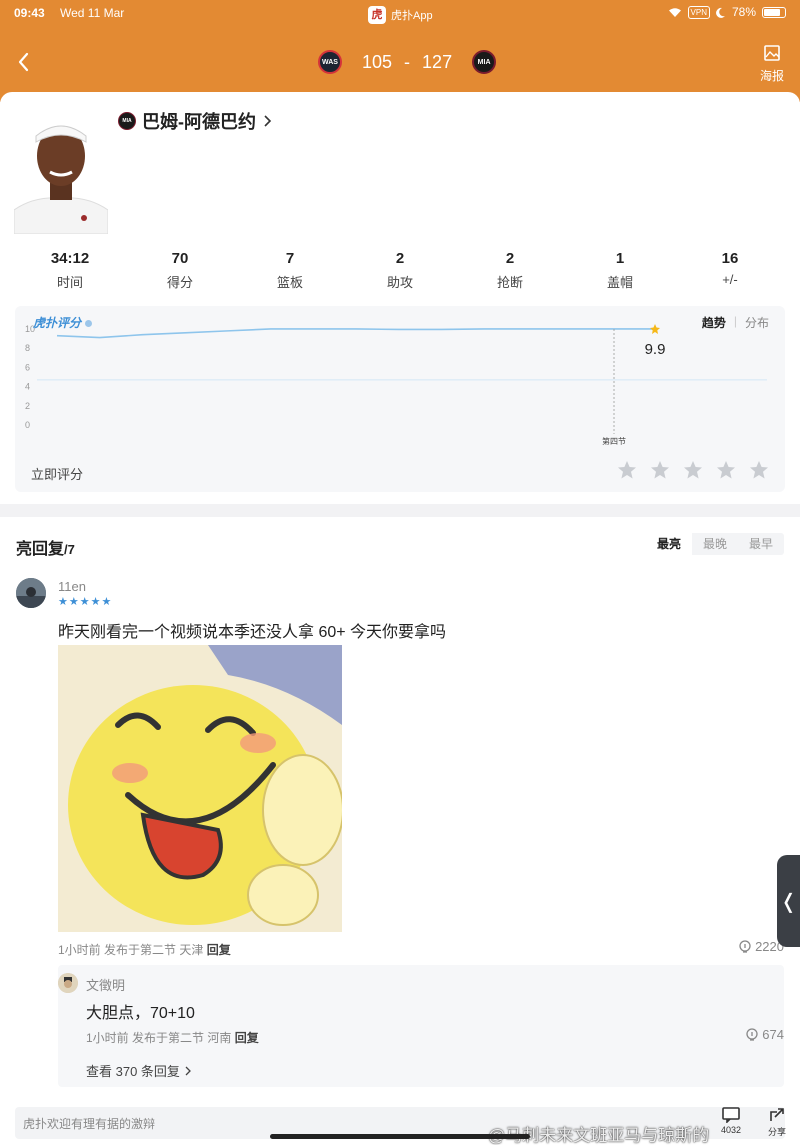 The image size is (800, 1145). I want to click on sub-light-button: 674, so click(764, 1034).